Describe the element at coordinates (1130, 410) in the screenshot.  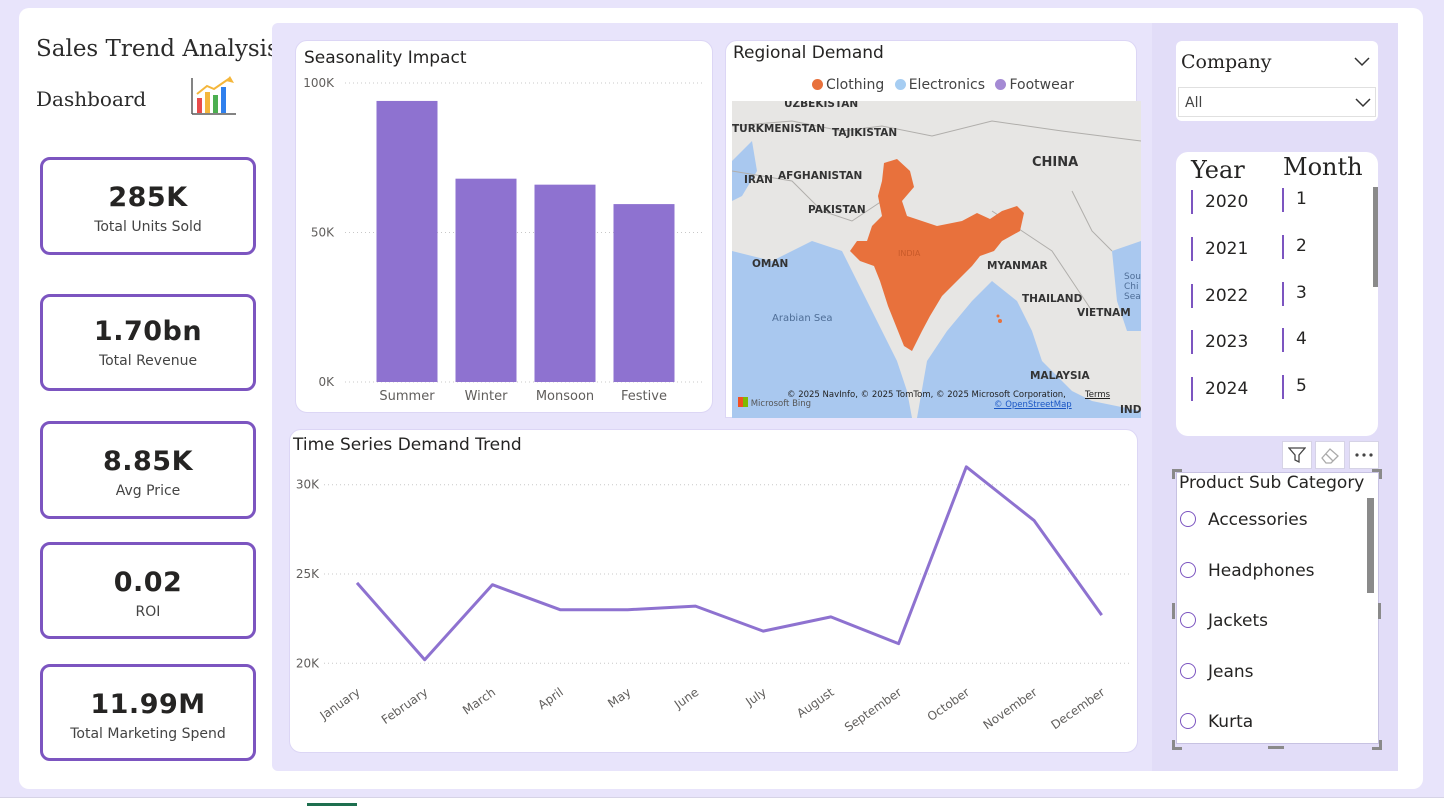
I see `map-label: INDO` at that location.